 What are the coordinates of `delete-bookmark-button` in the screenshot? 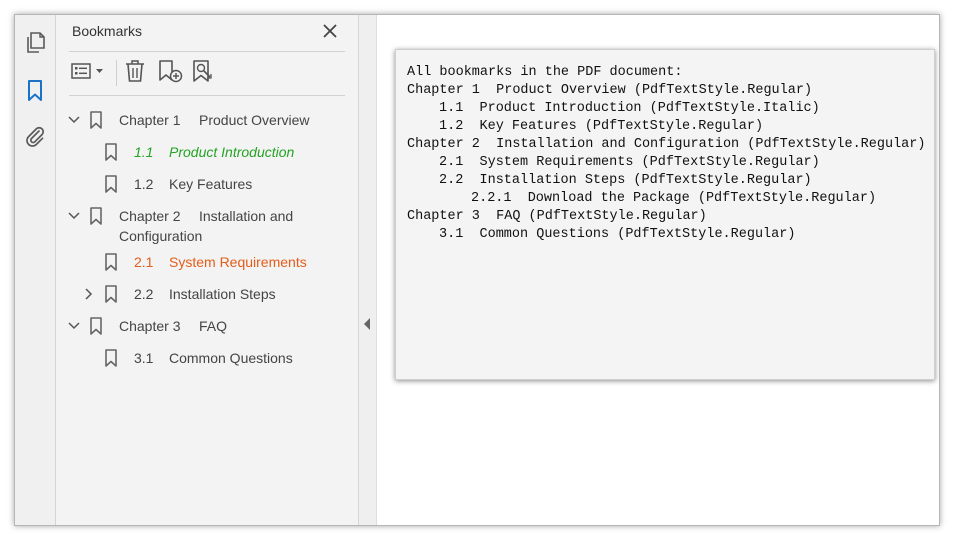 It's located at (135, 73).